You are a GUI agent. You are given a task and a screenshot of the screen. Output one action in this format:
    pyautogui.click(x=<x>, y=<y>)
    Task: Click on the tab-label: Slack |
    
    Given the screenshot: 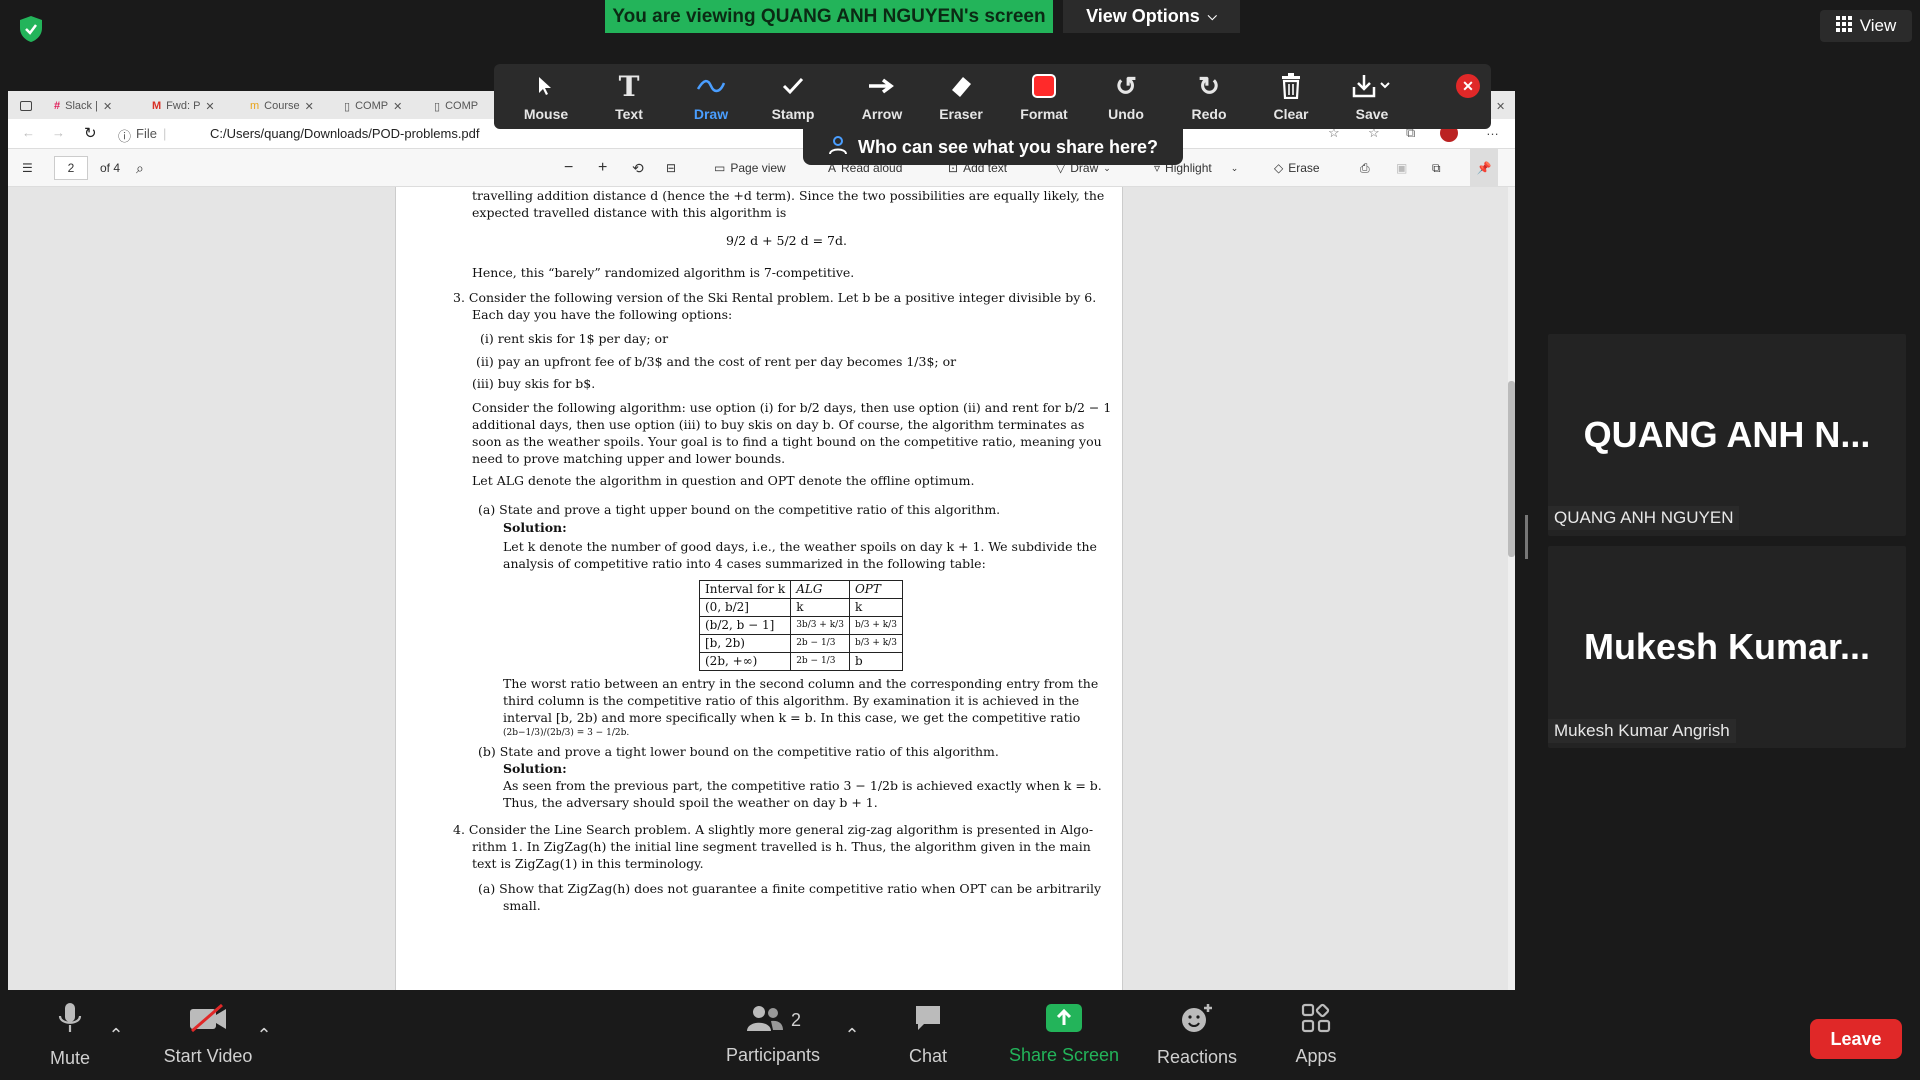 What is the action you would take?
    pyautogui.click(x=81, y=106)
    